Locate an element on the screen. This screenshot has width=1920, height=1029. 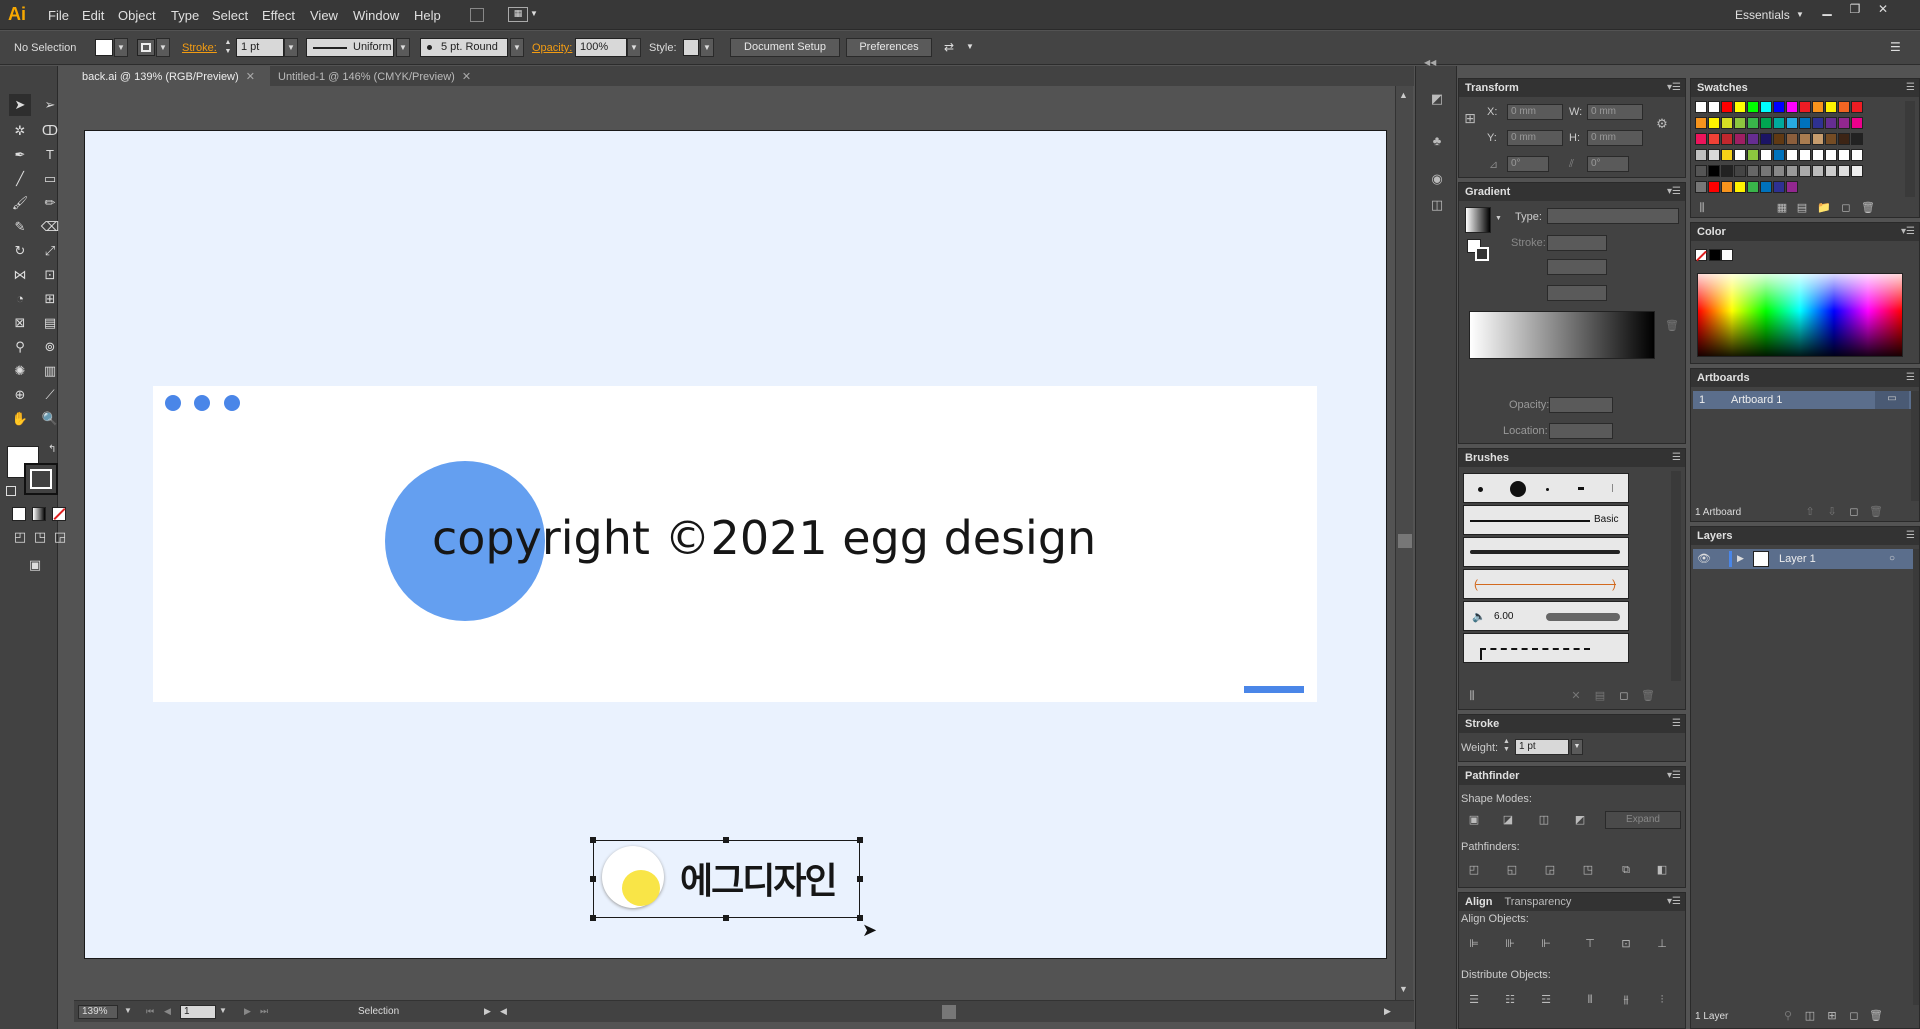
stroke-swatch is located at coordinates (146, 47).